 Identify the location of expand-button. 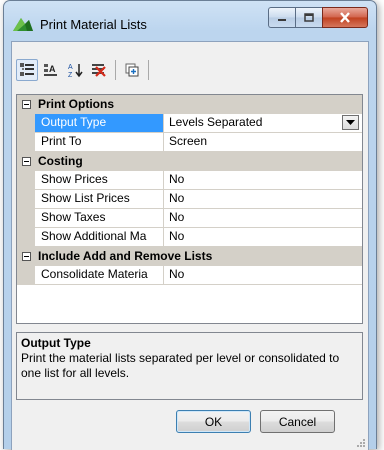
(132, 70).